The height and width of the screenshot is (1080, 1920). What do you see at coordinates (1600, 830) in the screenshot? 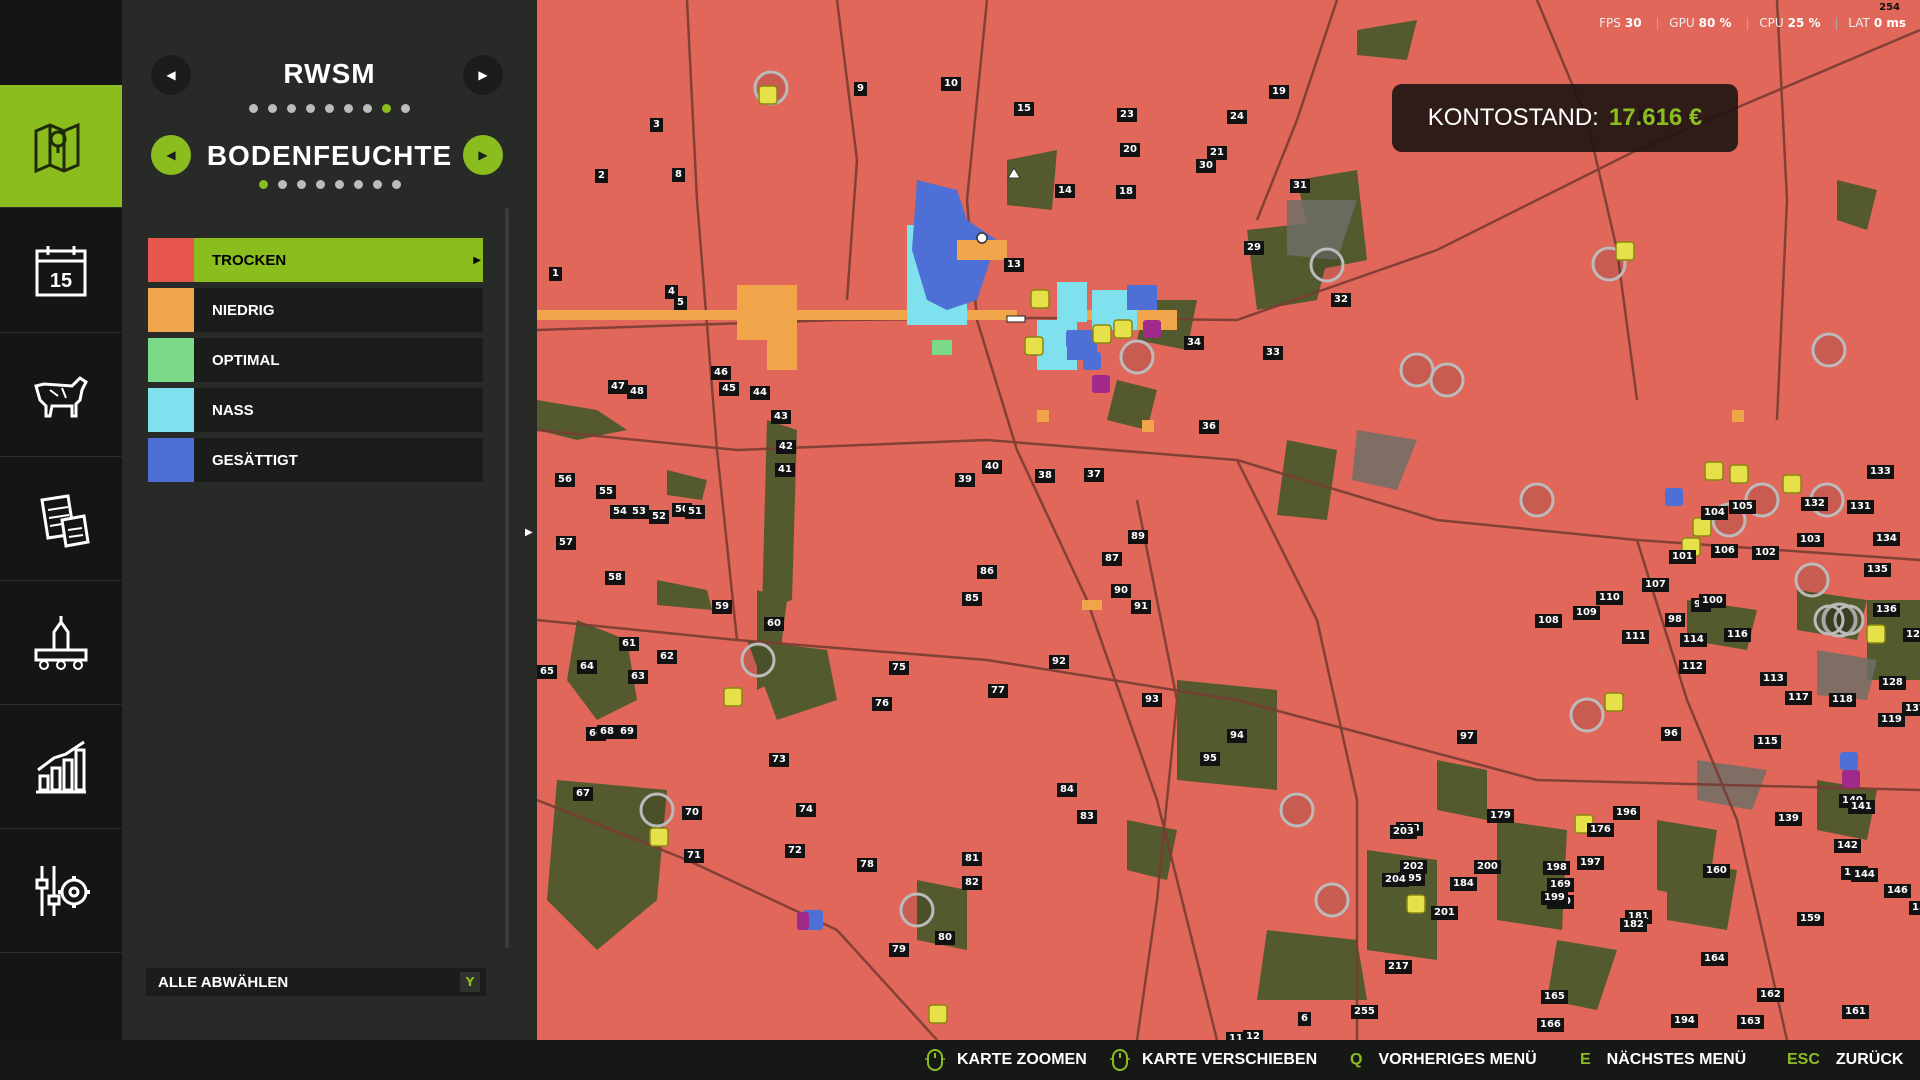
I see `field-number-label: 176` at bounding box center [1600, 830].